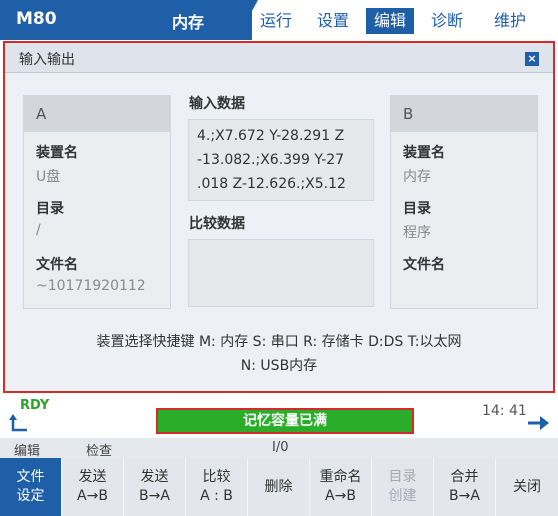 The image size is (558, 516). I want to click on tab-setup: 设置, so click(333, 21).